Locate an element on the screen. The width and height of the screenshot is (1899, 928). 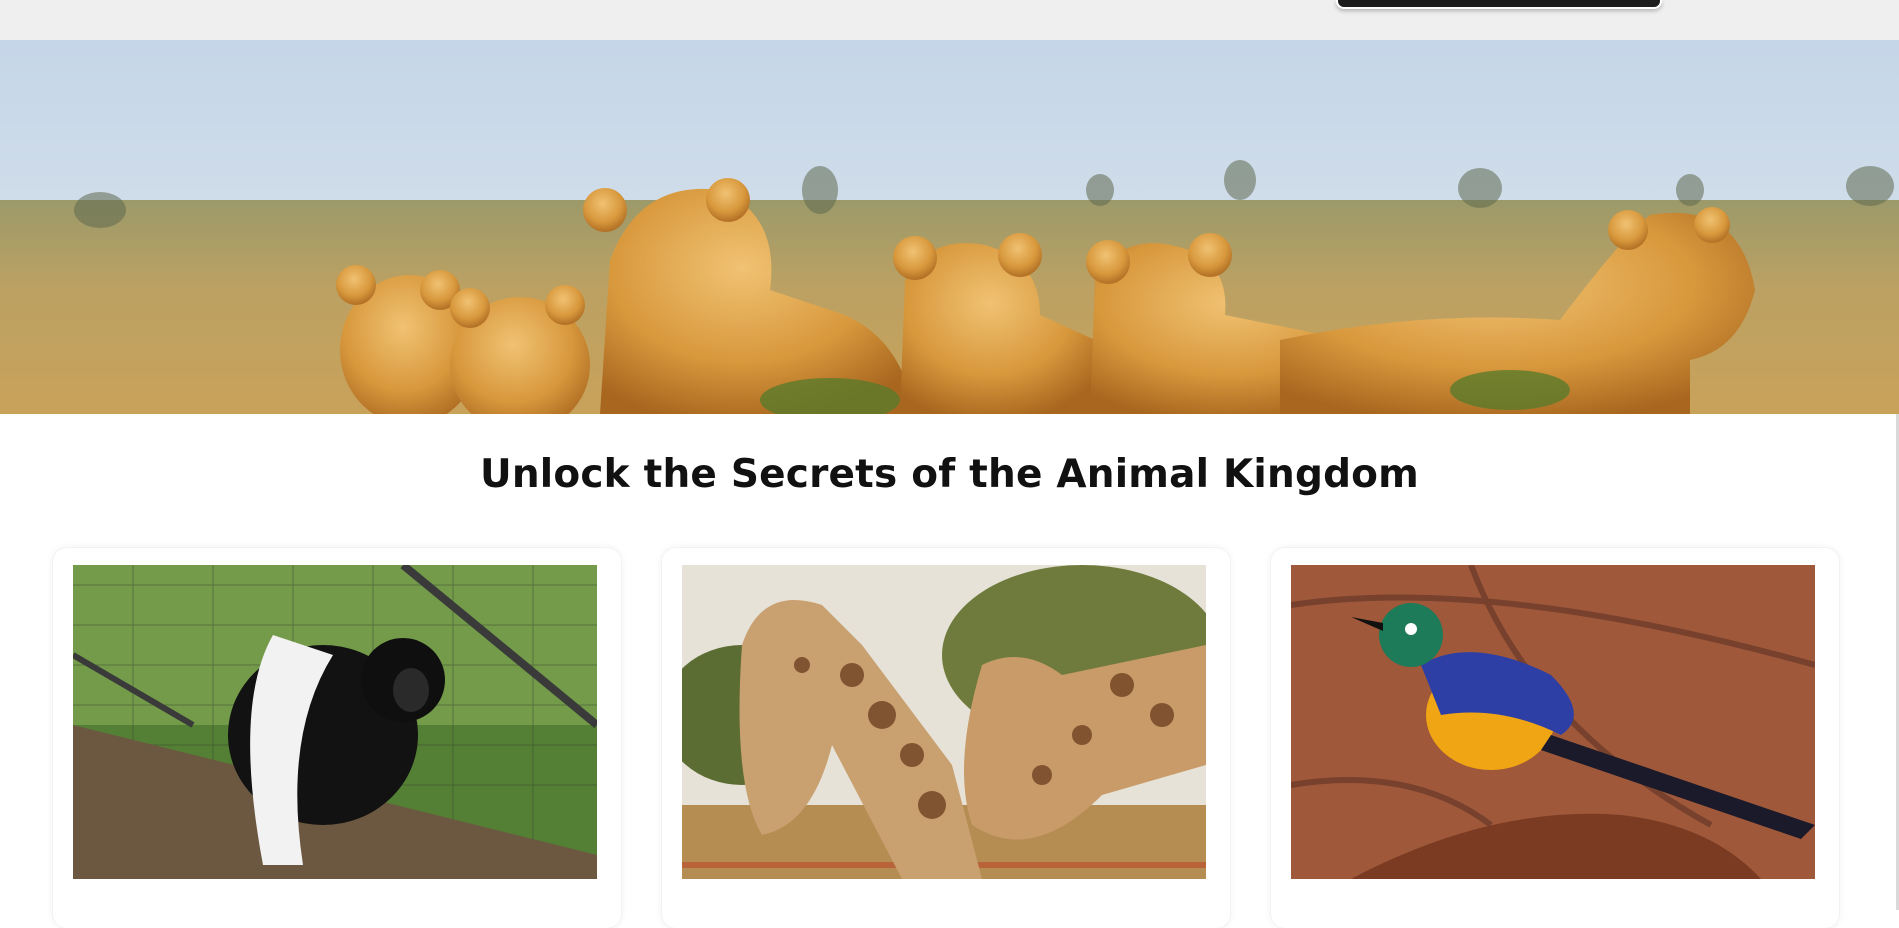
animal-card-giraffe is located at coordinates (946, 738).